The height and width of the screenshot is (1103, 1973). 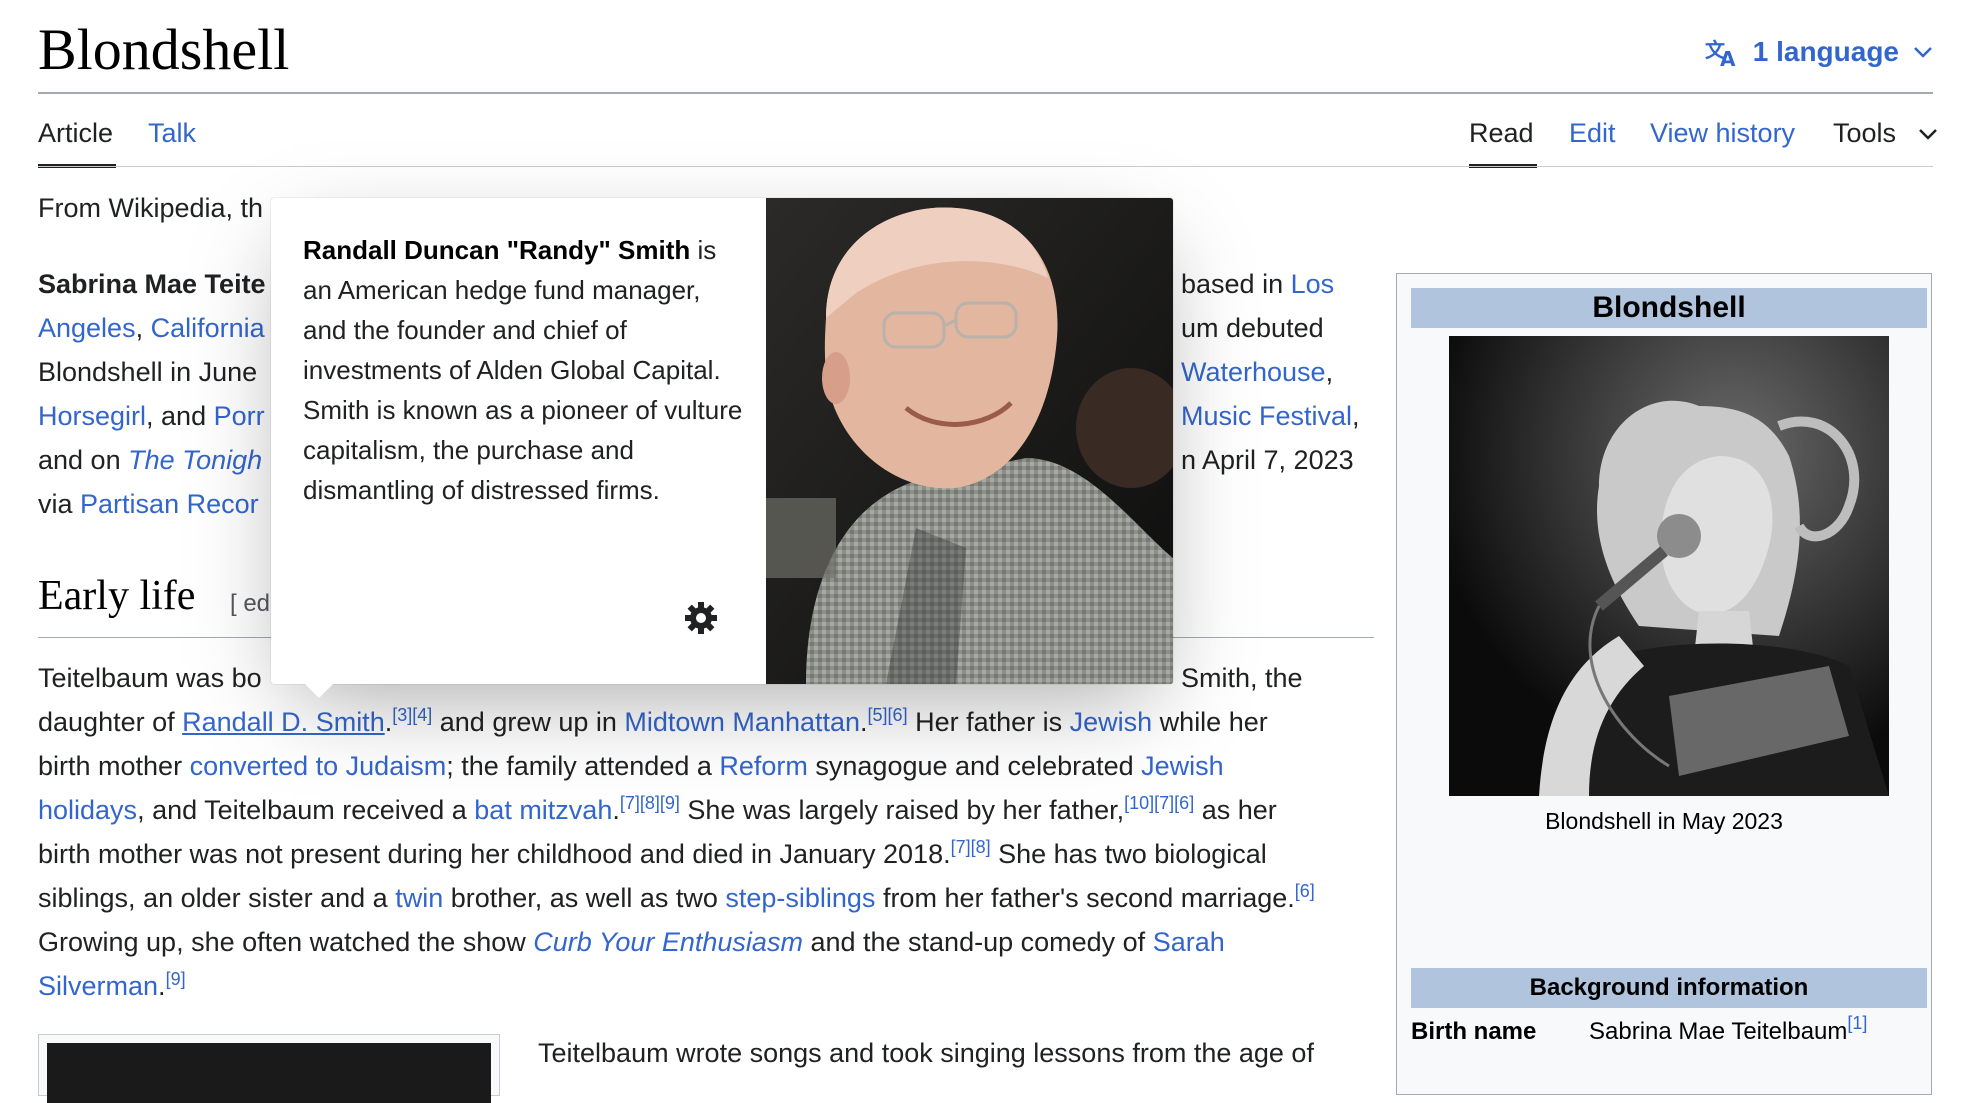 I want to click on section-edit-link: [ ed, so click(x=250, y=604).